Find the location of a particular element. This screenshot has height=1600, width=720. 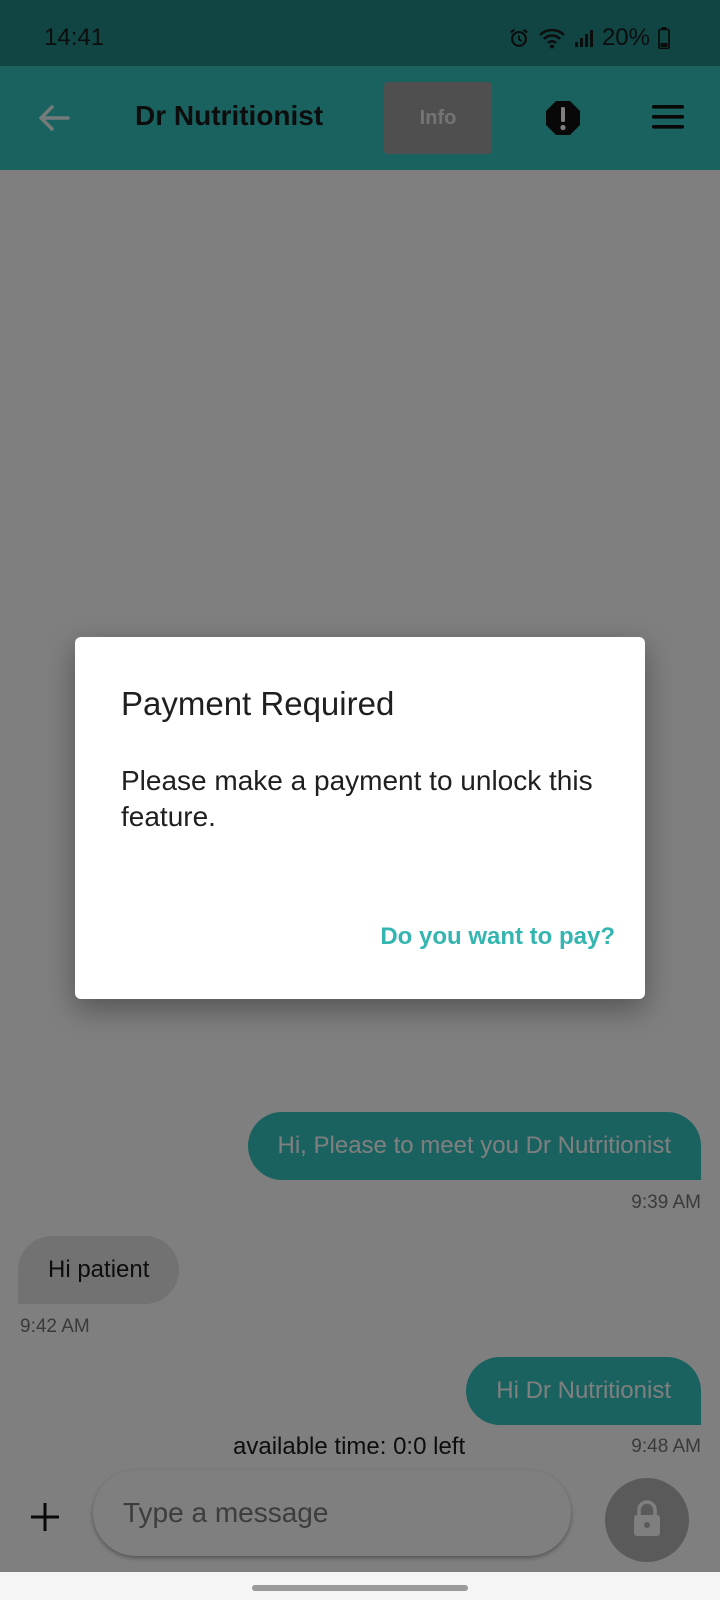

pay-button: Do you want to pay? is located at coordinates (497, 937).